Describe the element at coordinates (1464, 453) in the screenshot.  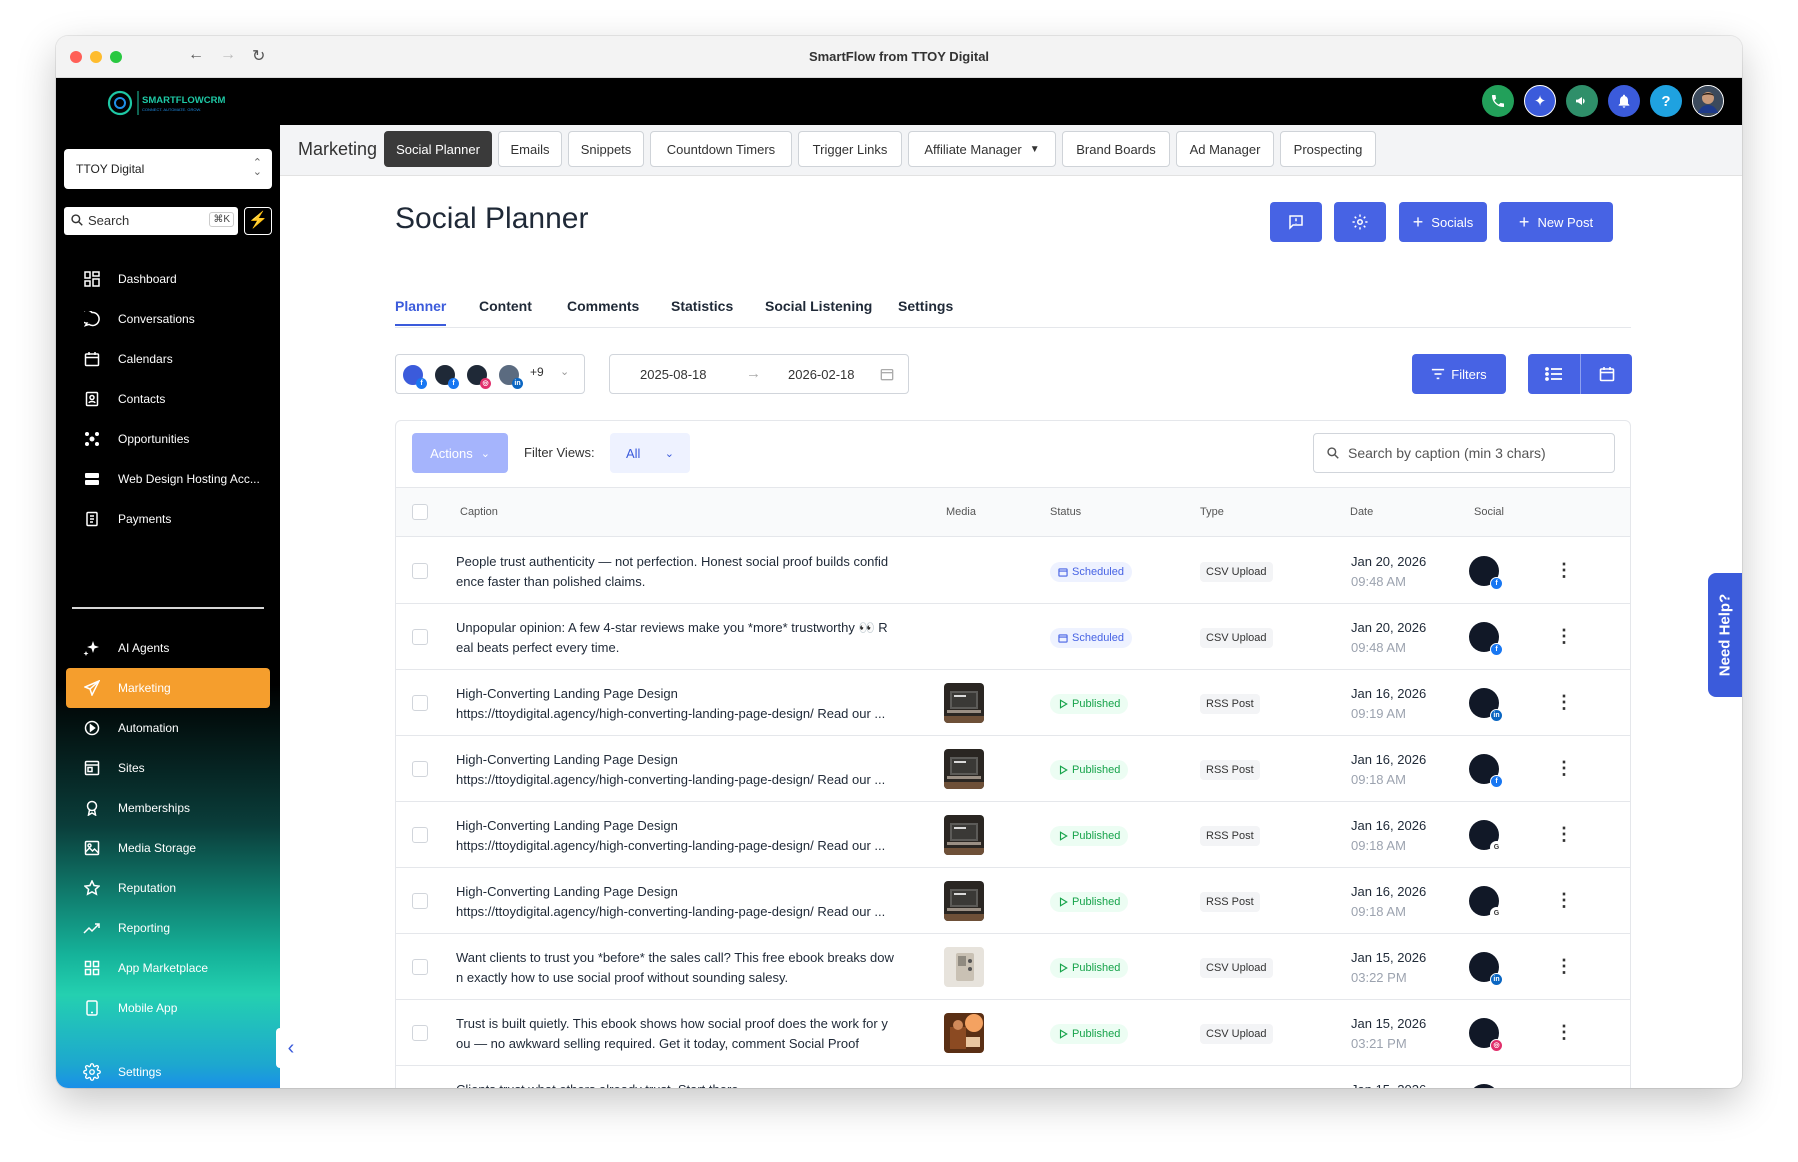
I see `caption-search-input: Search by caption (min 3 chars)` at that location.